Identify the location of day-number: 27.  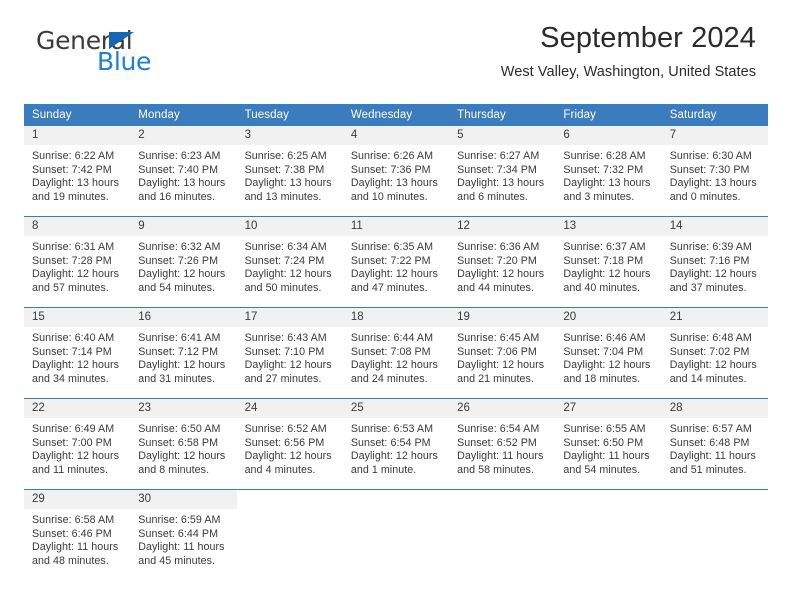
(608, 408).